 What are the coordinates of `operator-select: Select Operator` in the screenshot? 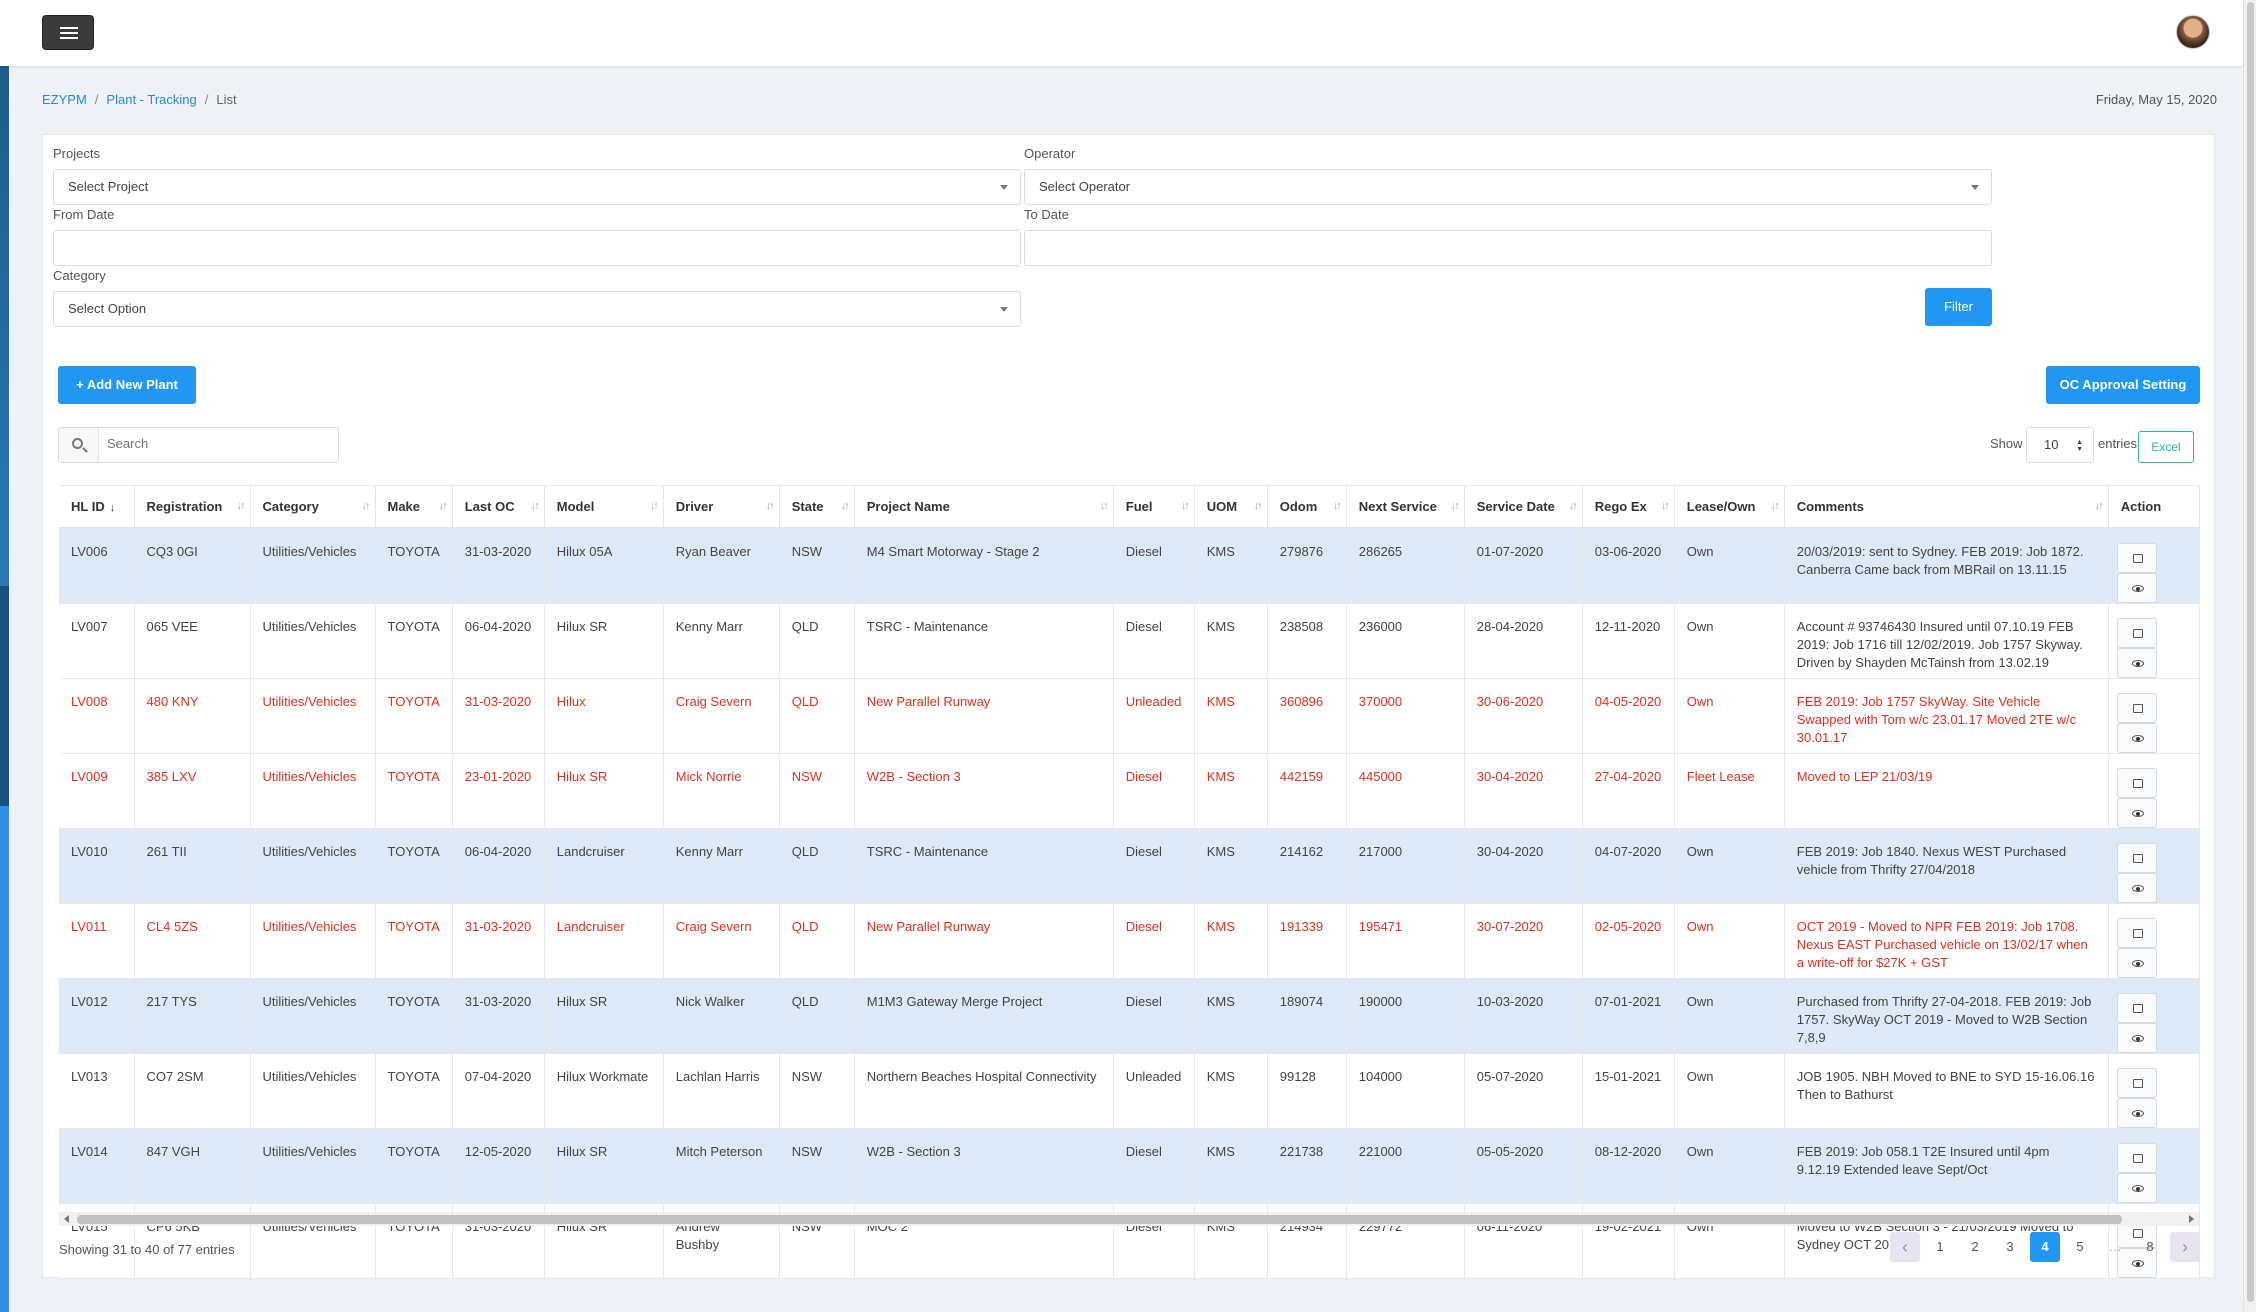 It's located at (1508, 187).